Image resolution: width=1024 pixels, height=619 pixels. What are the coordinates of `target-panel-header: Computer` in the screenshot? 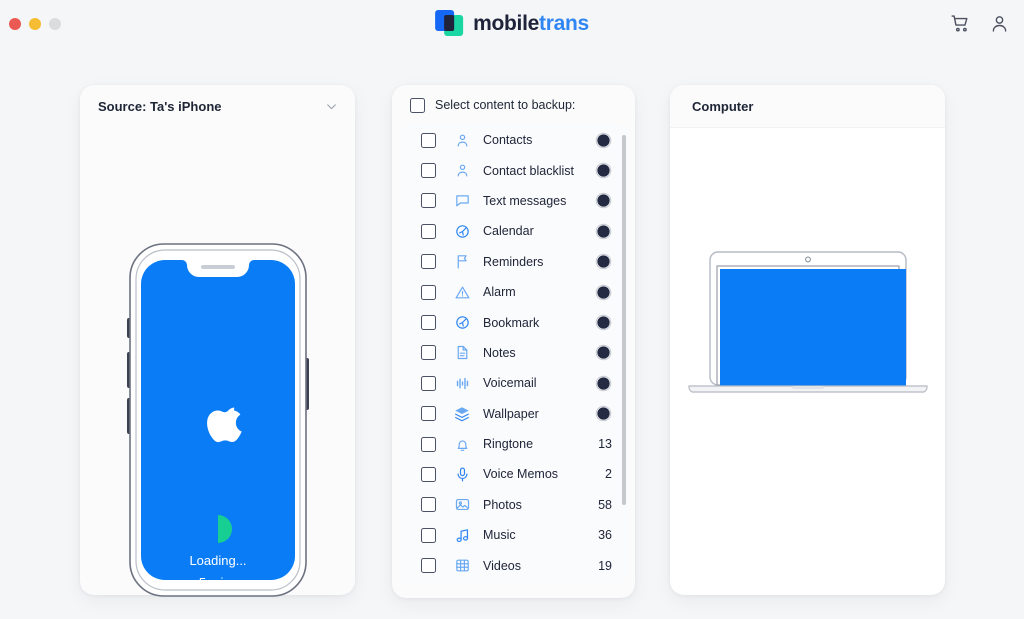 It's located at (807, 106).